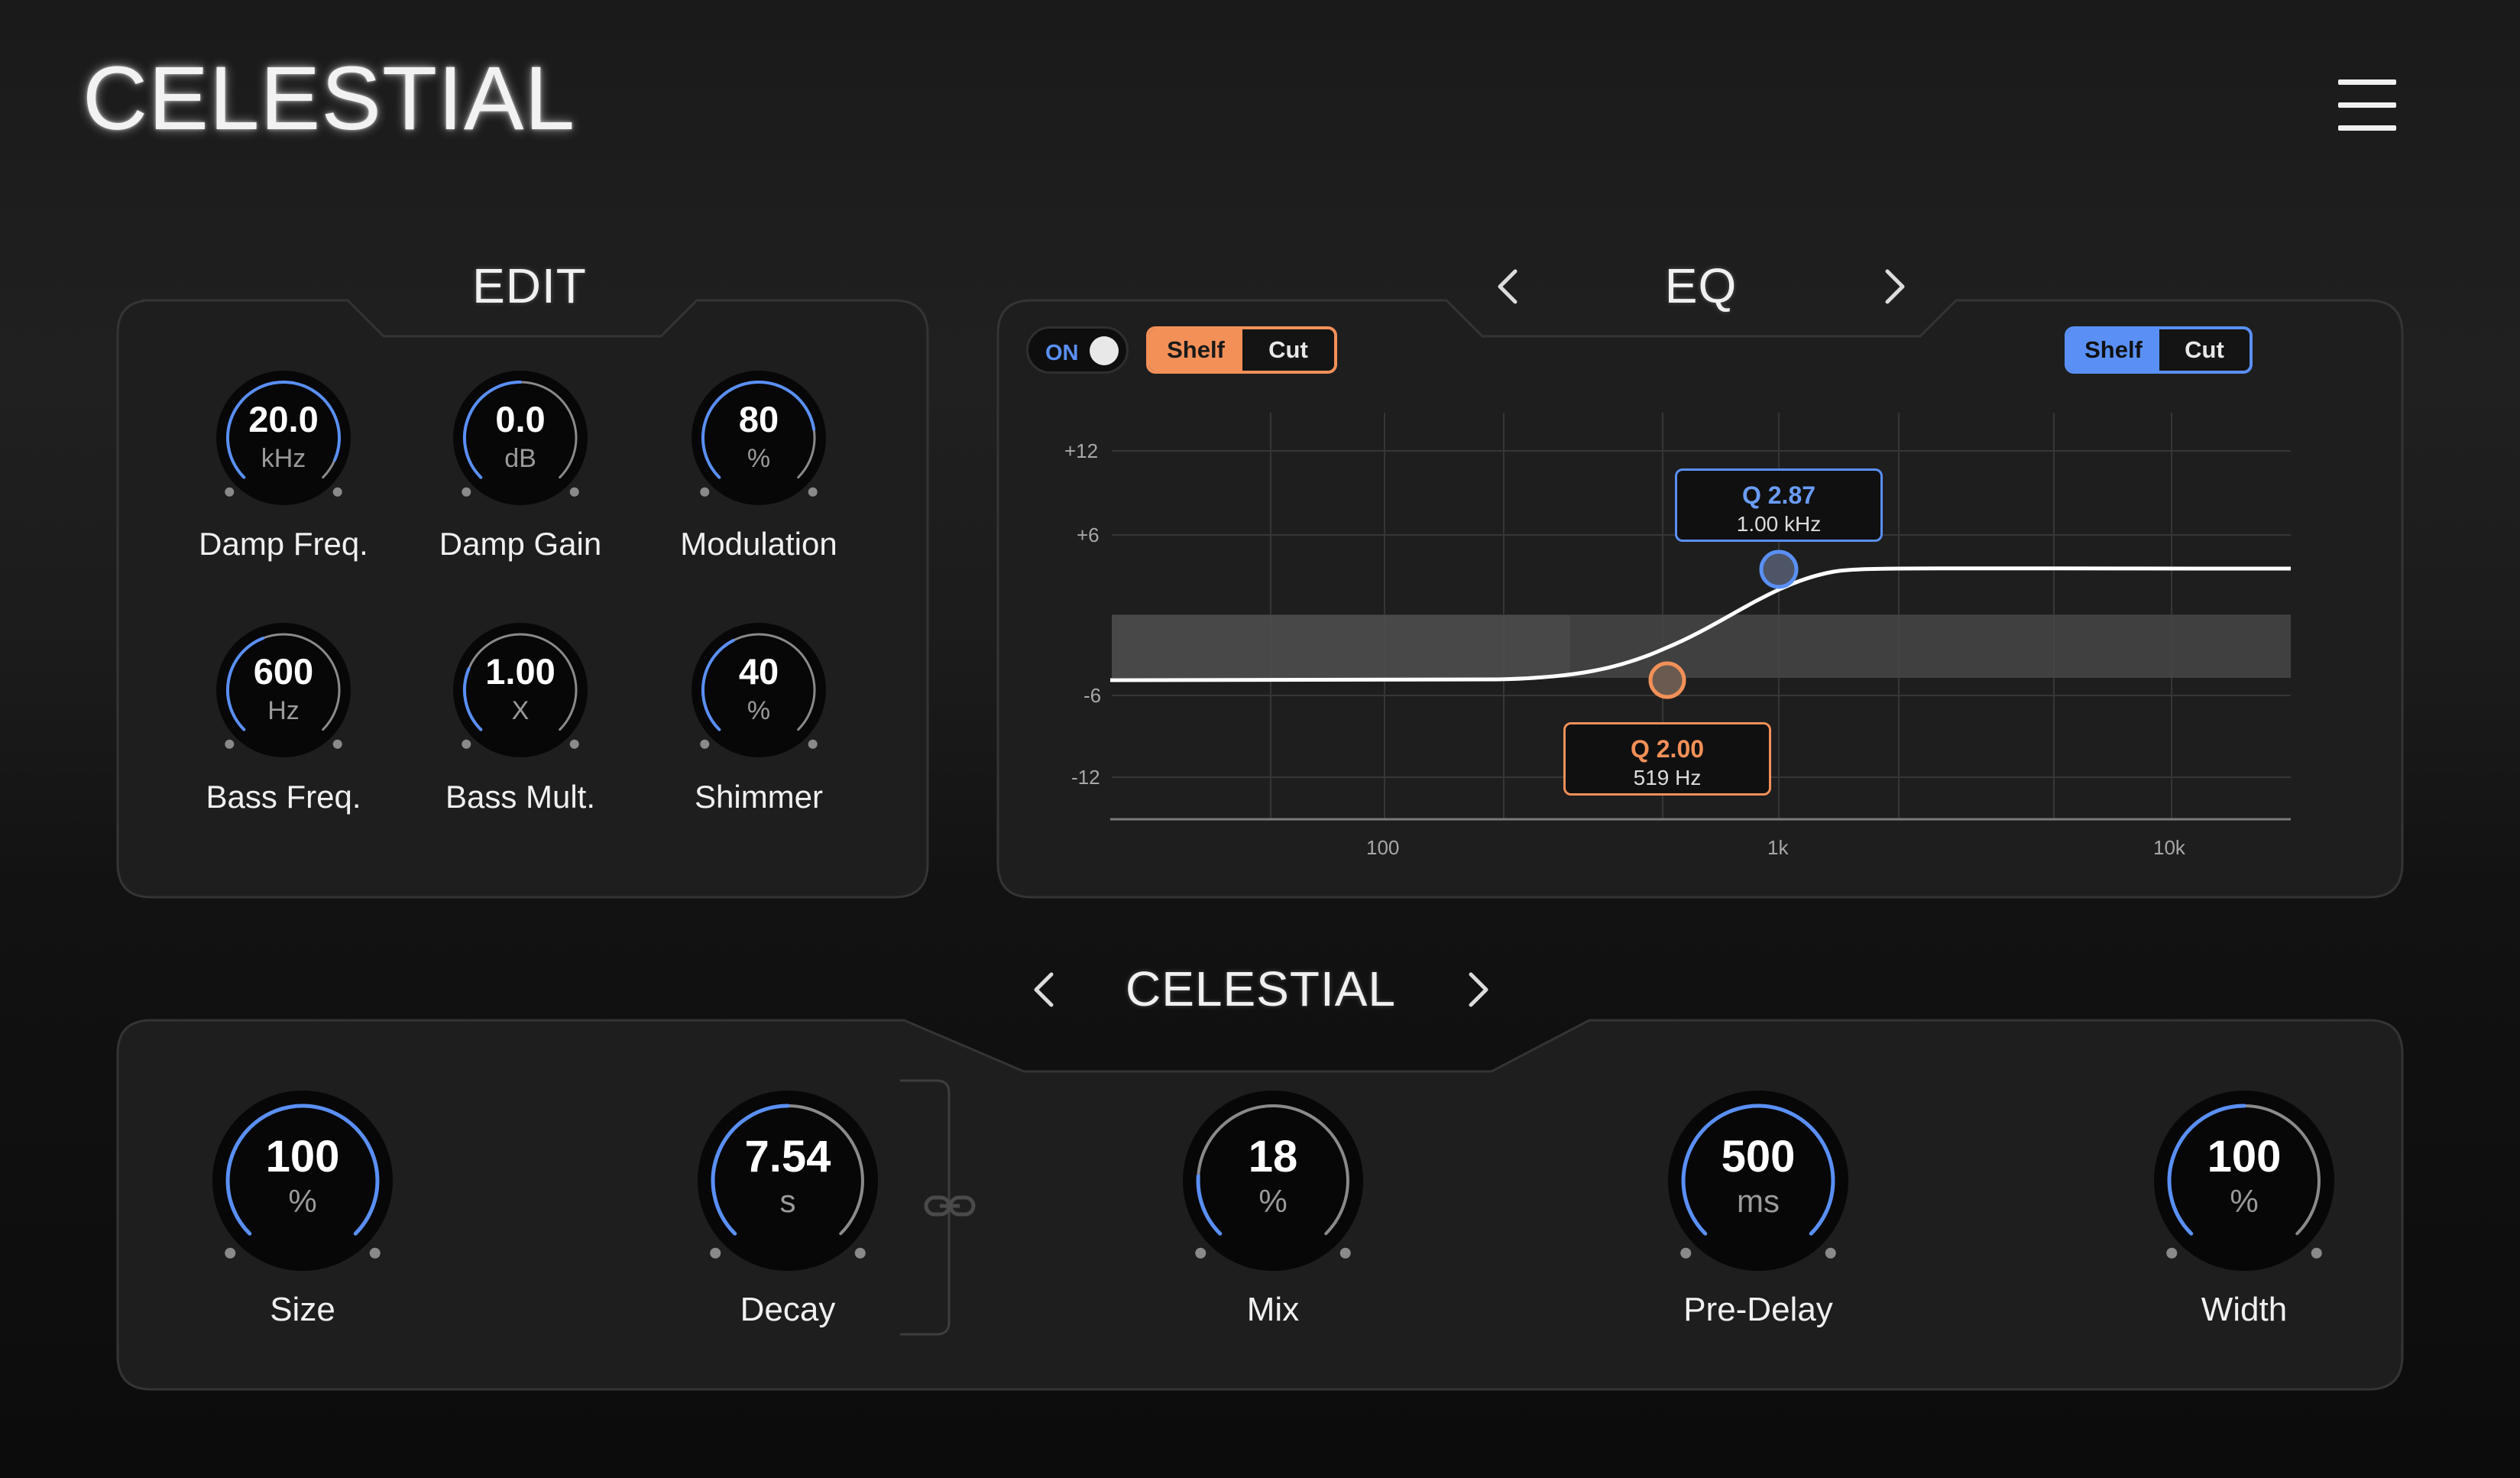 The image size is (2520, 1478). What do you see at coordinates (1383, 847) in the screenshot?
I see `eq-x-tick: 100` at bounding box center [1383, 847].